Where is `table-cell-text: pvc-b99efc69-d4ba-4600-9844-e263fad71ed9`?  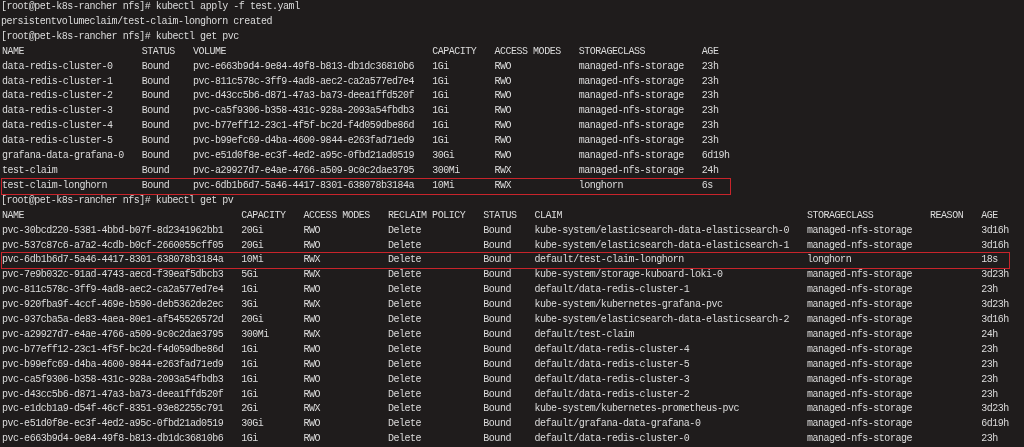 table-cell-text: pvc-b99efc69-d4ba-4600-9844-e263fad71ed9 is located at coordinates (303, 141).